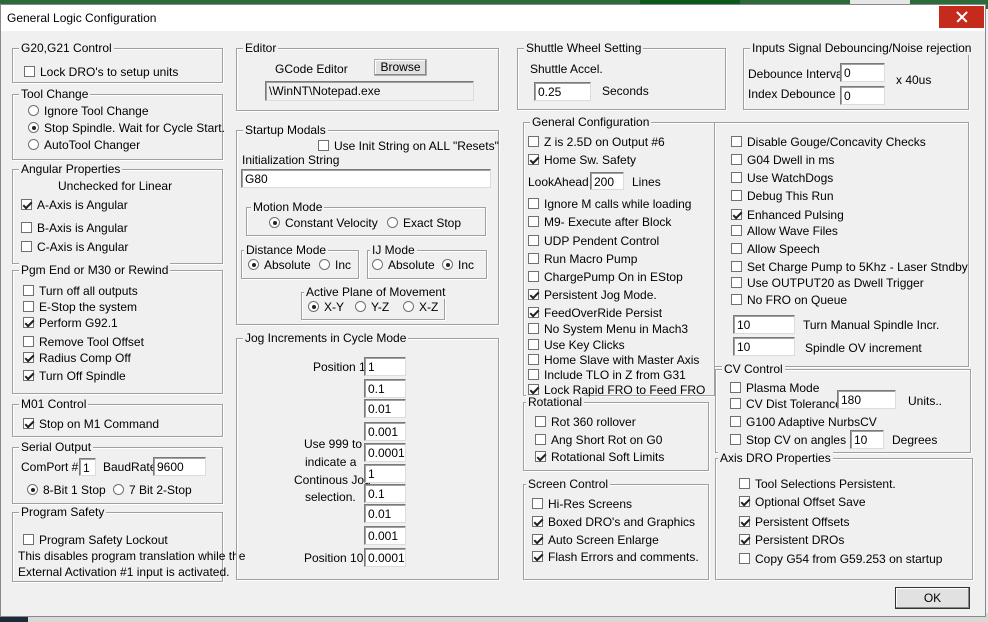 The height and width of the screenshot is (622, 988). What do you see at coordinates (608, 329) in the screenshot?
I see `no-system-menu-checkbox: No System Menu in Mach3` at bounding box center [608, 329].